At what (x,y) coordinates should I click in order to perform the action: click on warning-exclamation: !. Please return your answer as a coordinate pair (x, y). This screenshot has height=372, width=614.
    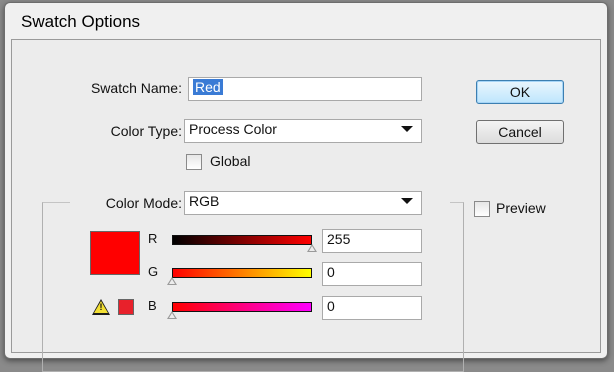
    Looking at the image, I should click on (101, 307).